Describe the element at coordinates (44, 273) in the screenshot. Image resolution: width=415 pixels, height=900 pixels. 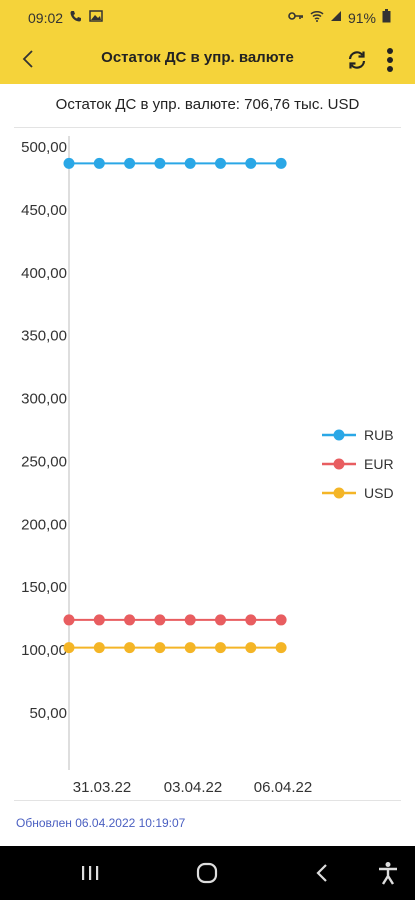
I see `y-tick-label: 400,00` at that location.